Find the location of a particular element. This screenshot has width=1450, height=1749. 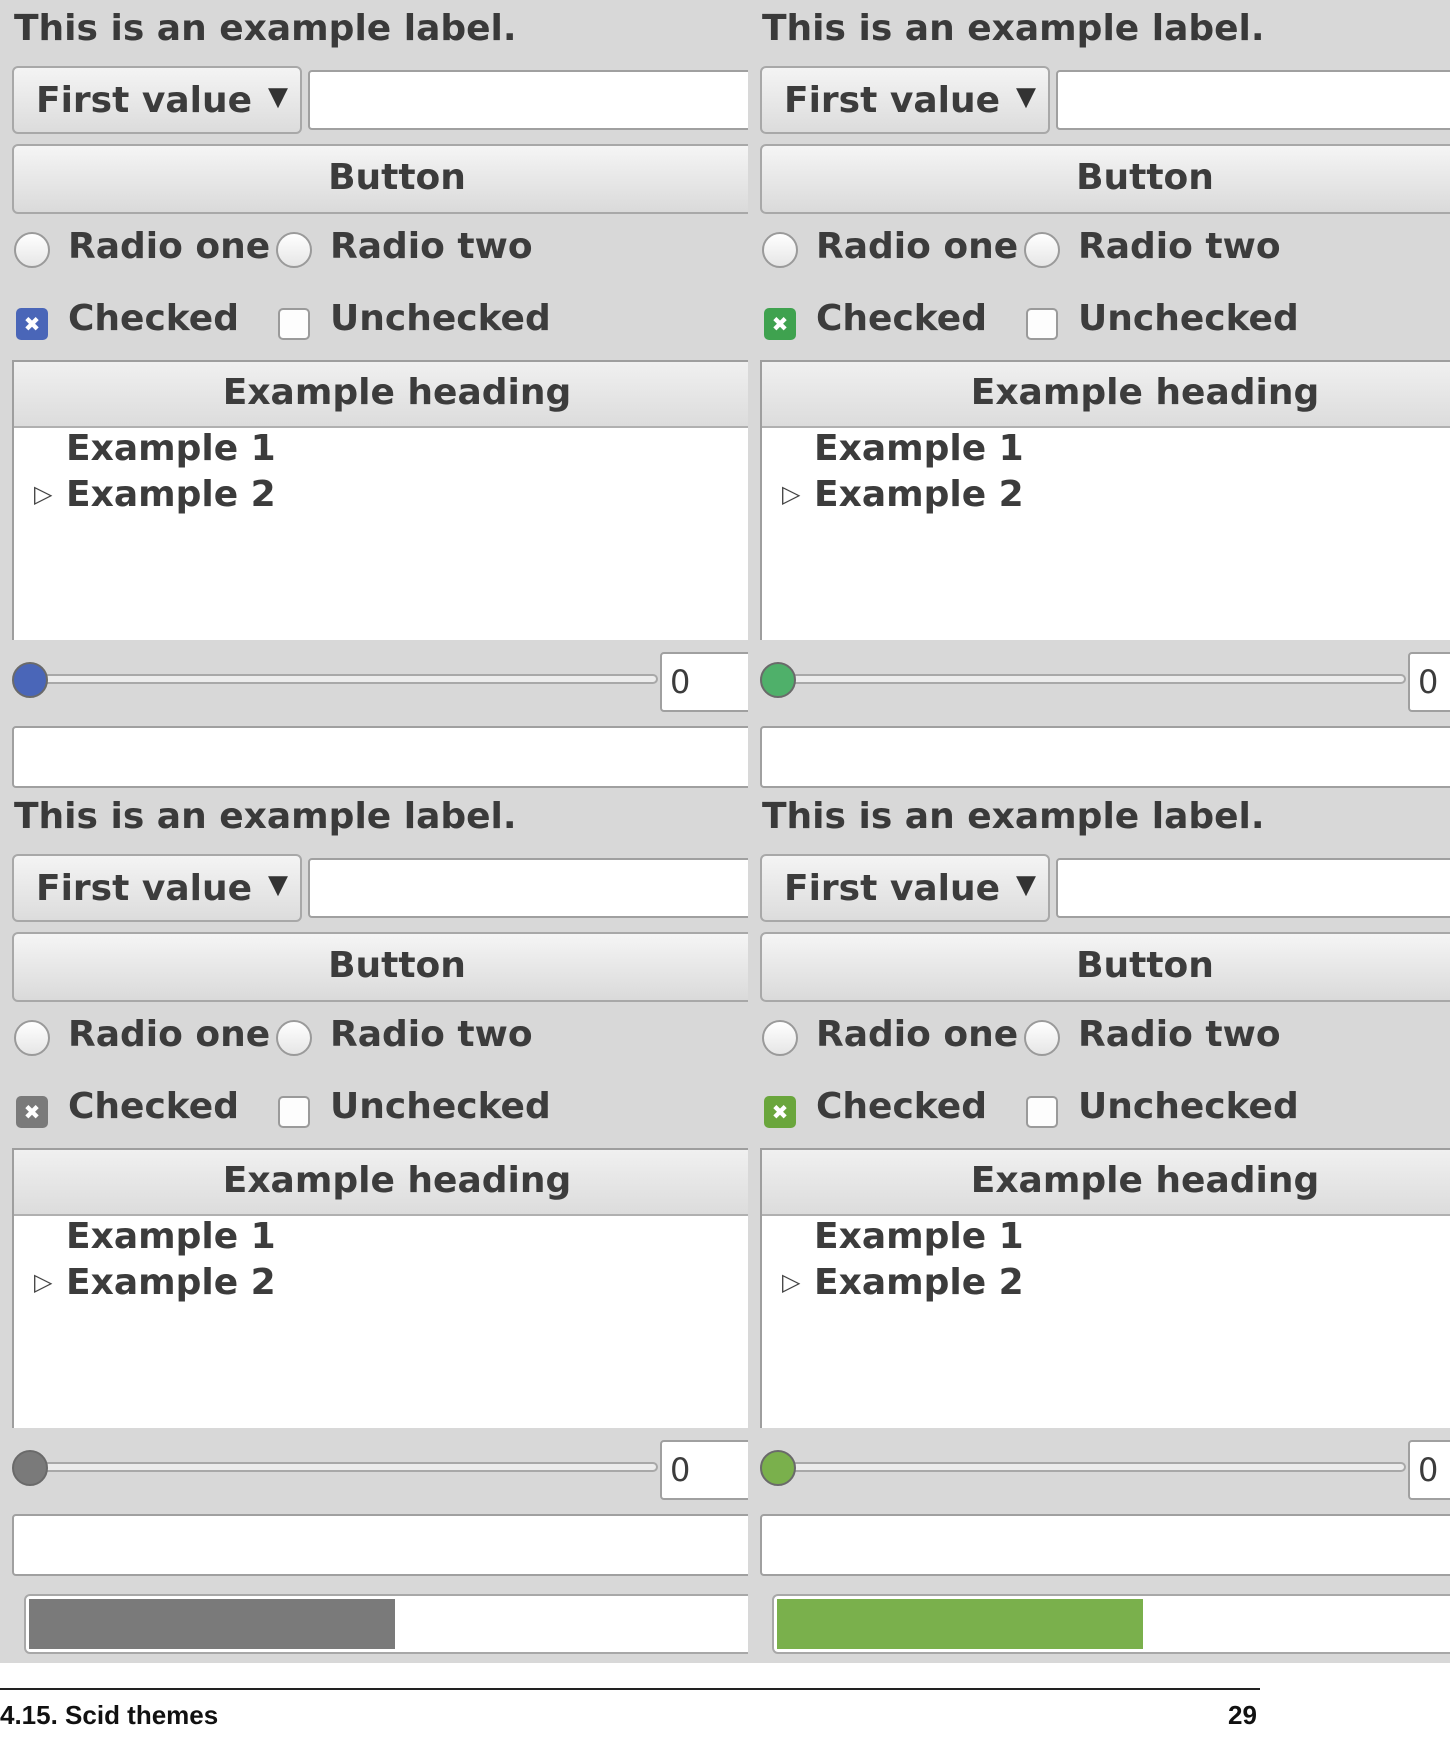

progress-bar is located at coordinates (1111, 1624).